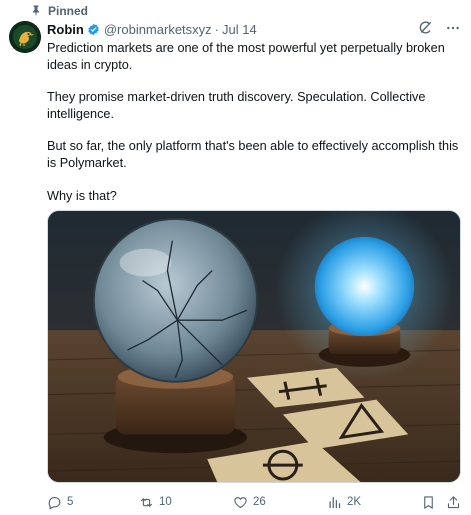  Describe the element at coordinates (240, 502) in the screenshot. I see `heart-icon` at that location.